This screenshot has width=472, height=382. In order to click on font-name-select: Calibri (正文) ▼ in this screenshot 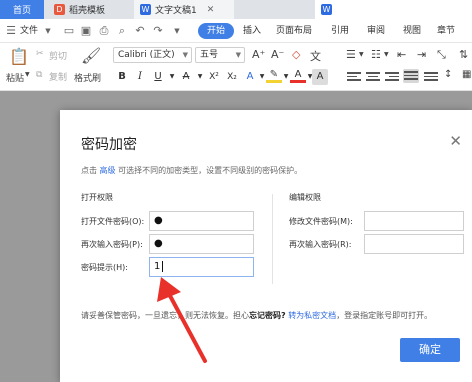, I will do `click(152, 55)`.